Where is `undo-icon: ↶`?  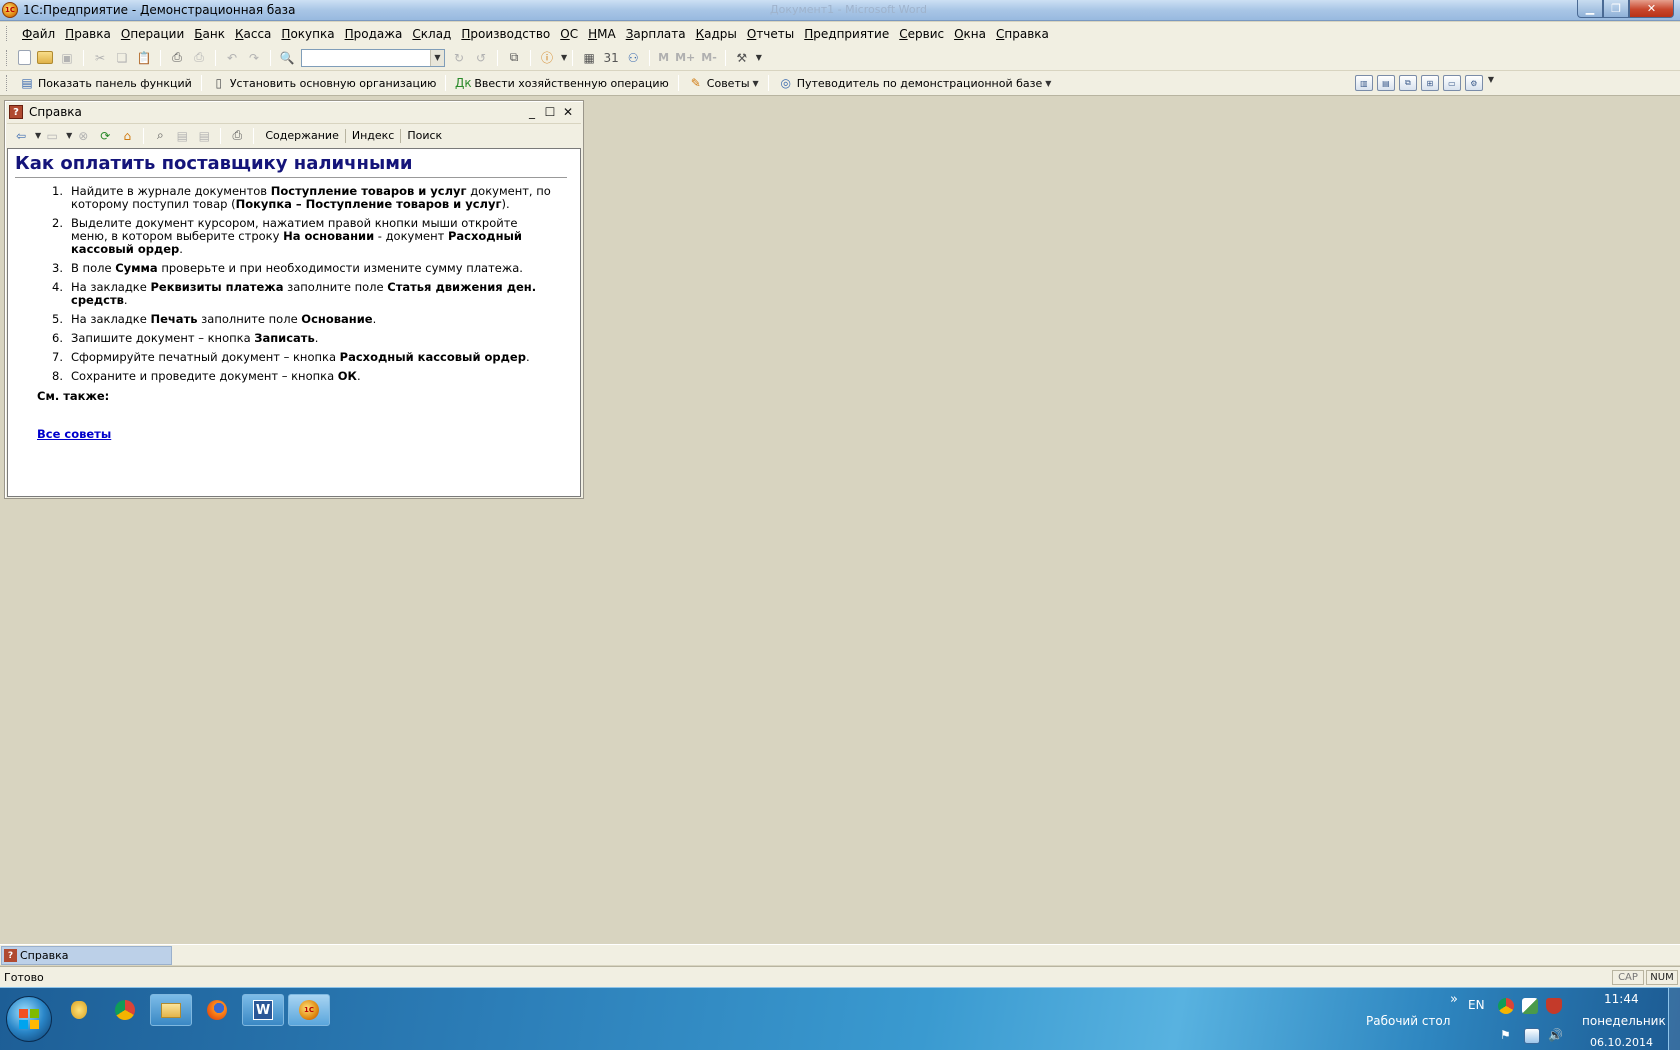 undo-icon: ↶ is located at coordinates (232, 58).